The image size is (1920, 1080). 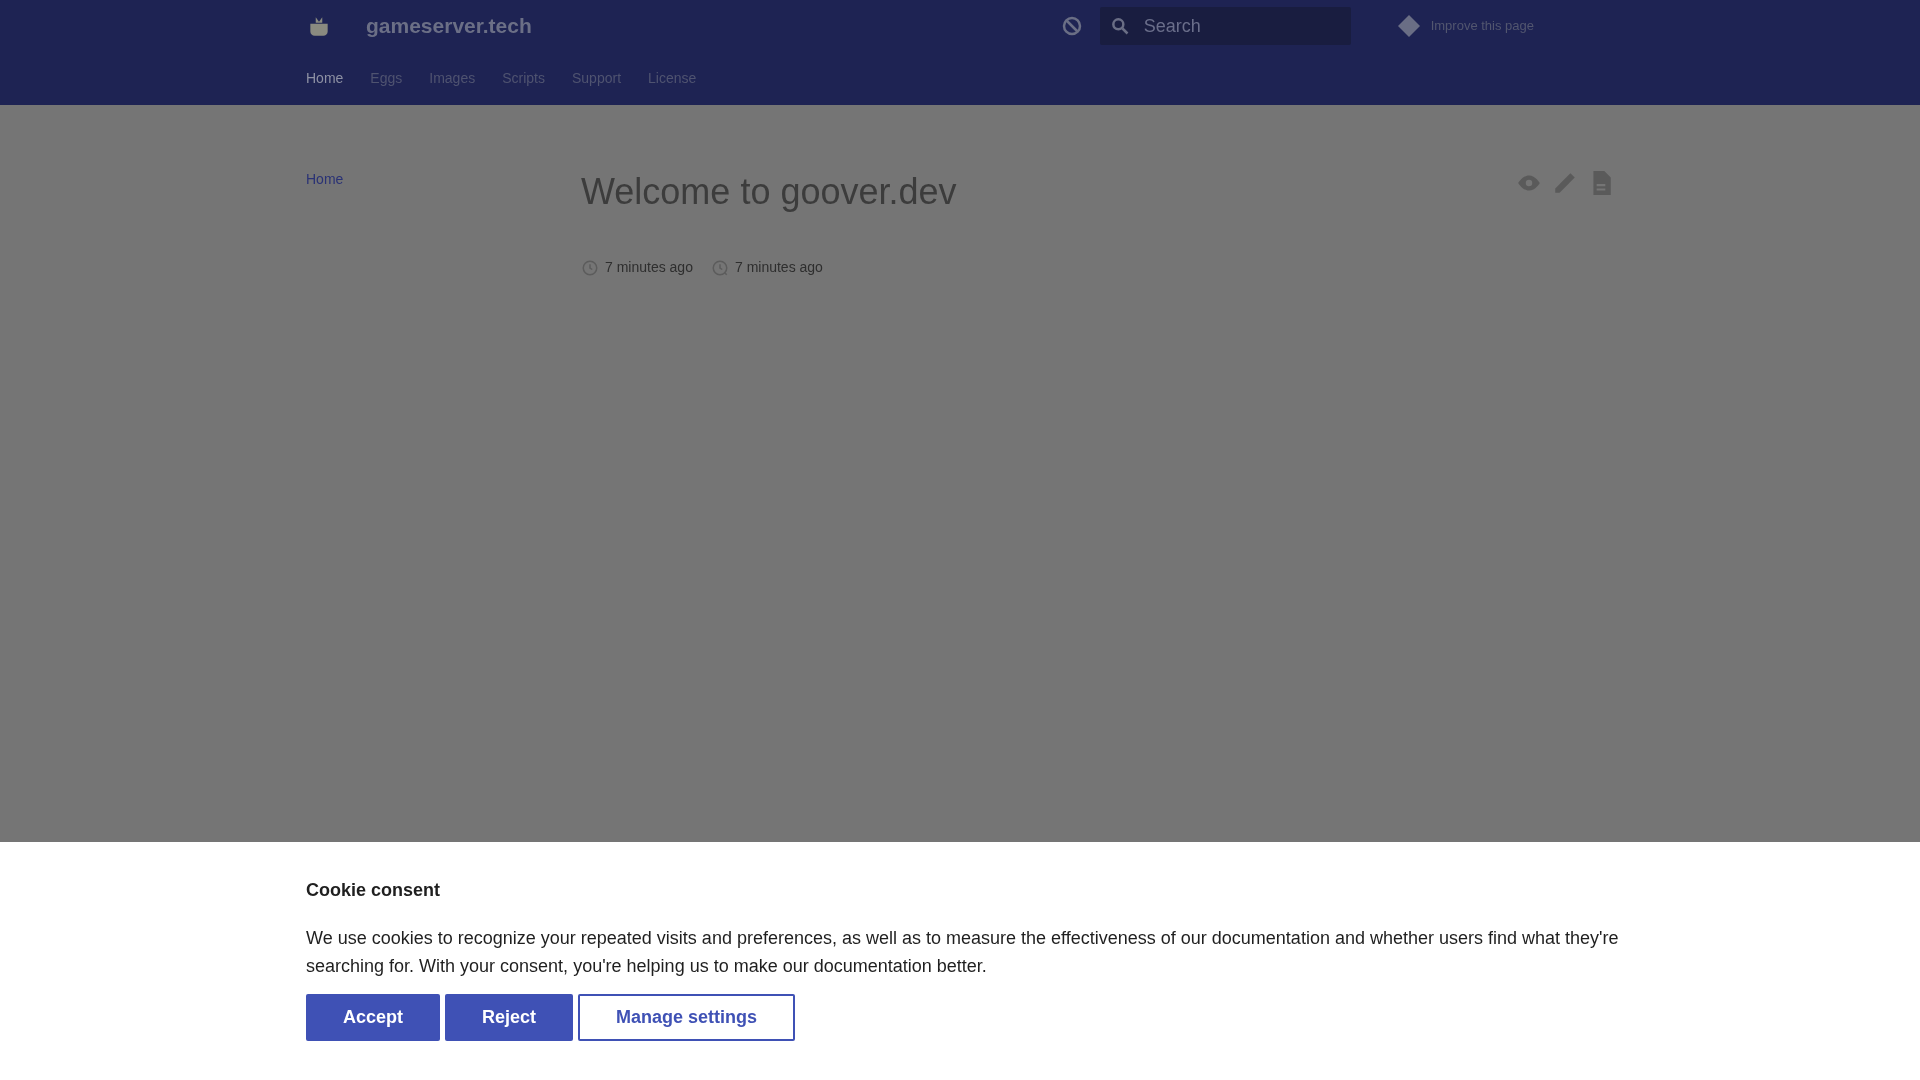 I want to click on page-title: Welcome to goover.dev, so click(x=769, y=192).